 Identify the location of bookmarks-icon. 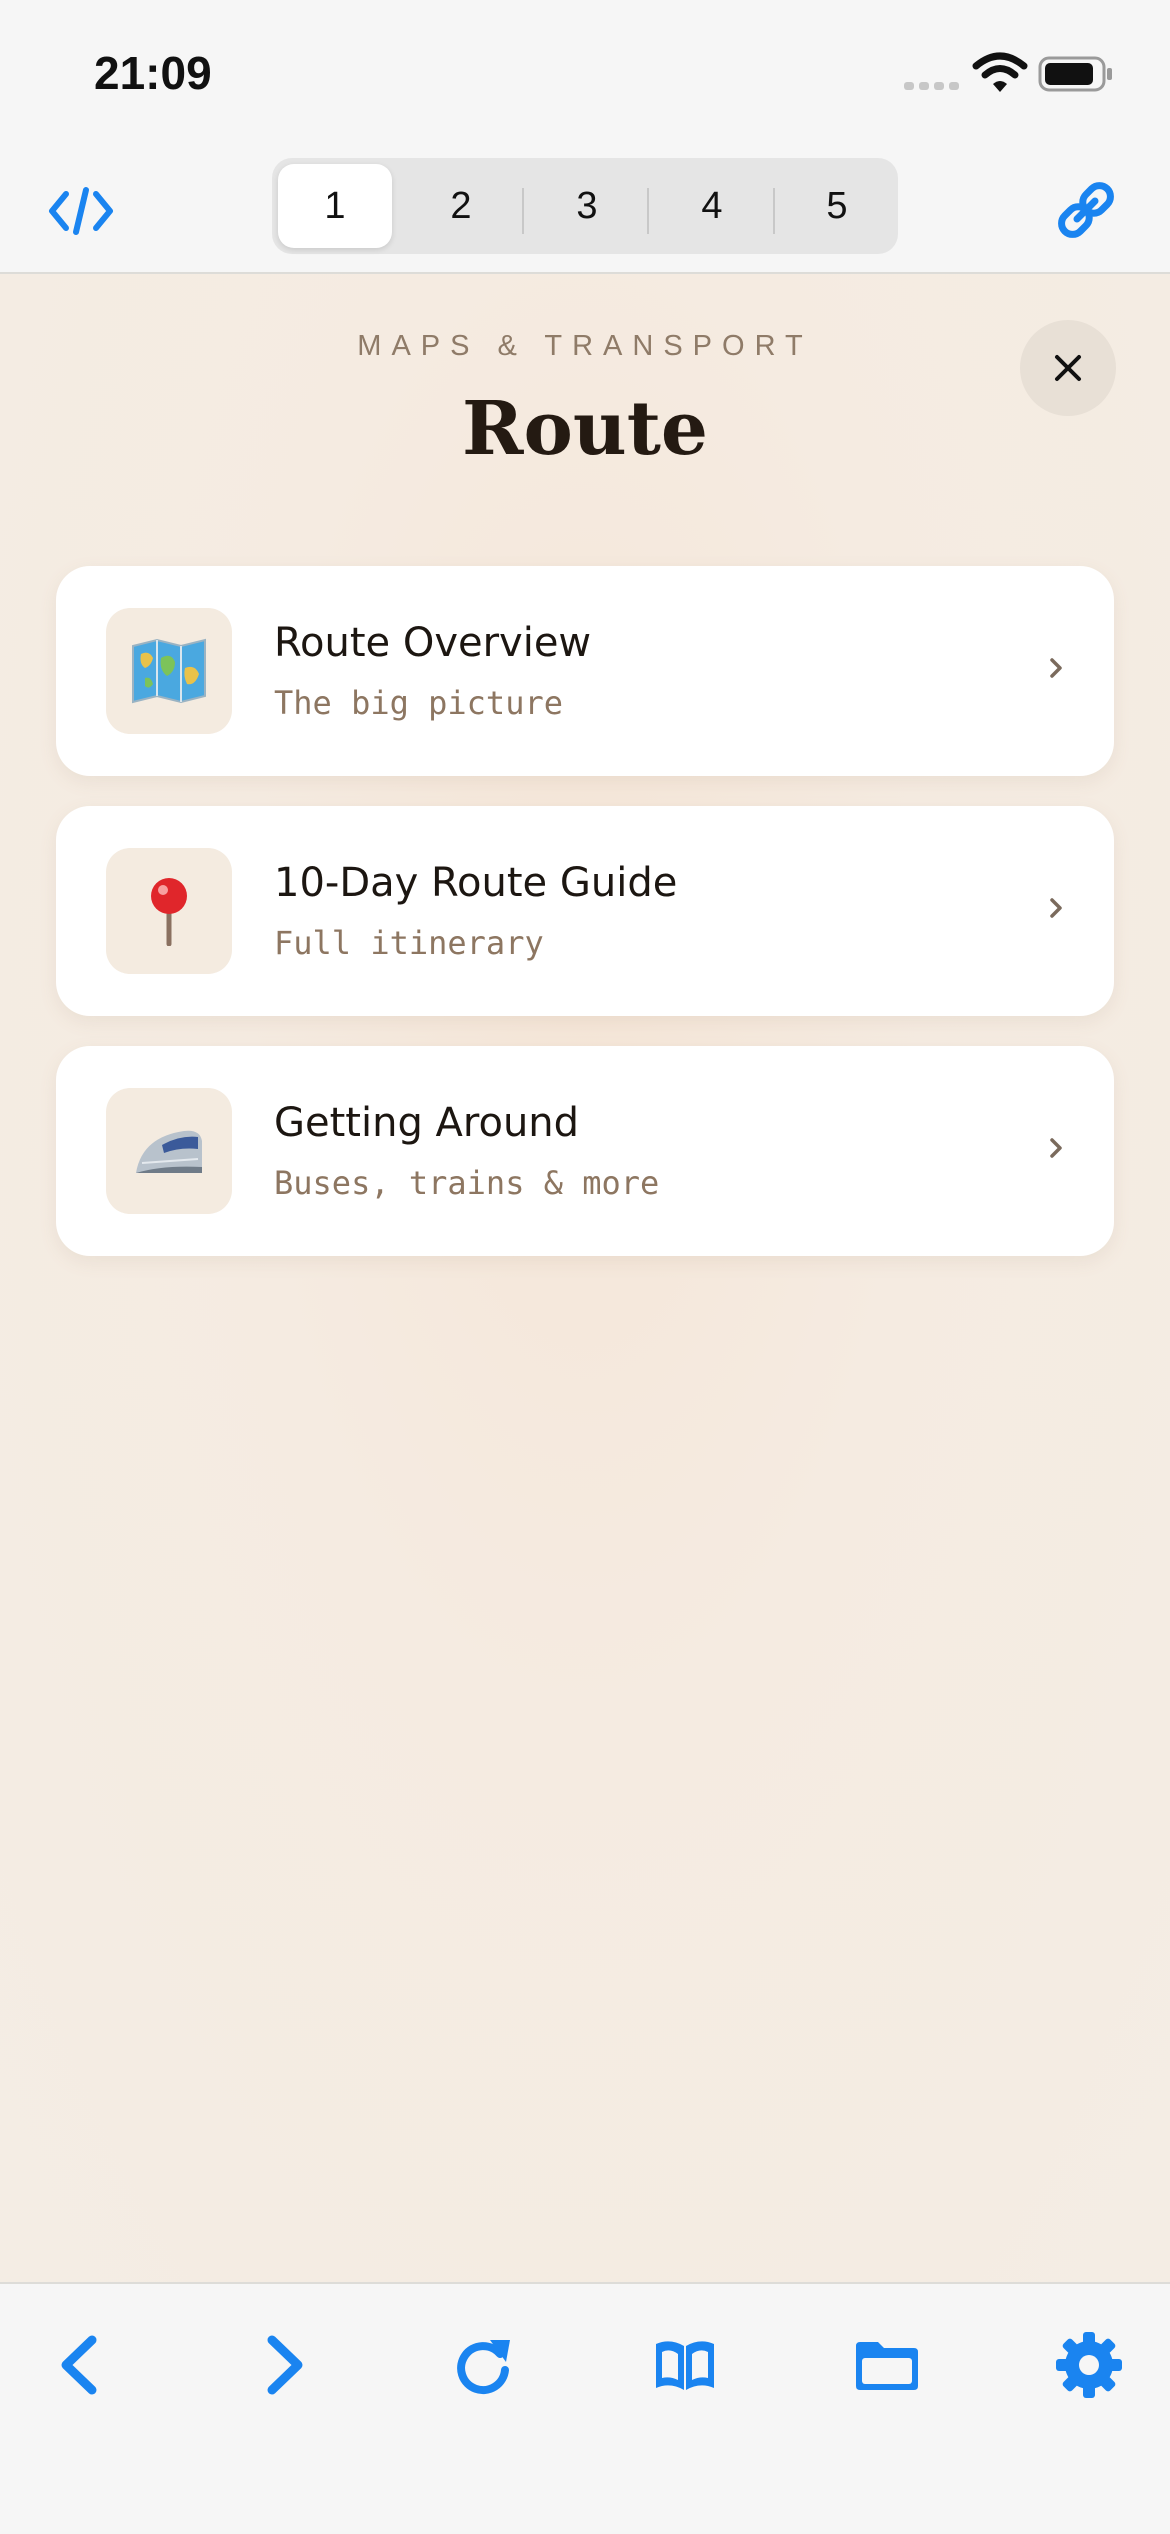
(685, 2365).